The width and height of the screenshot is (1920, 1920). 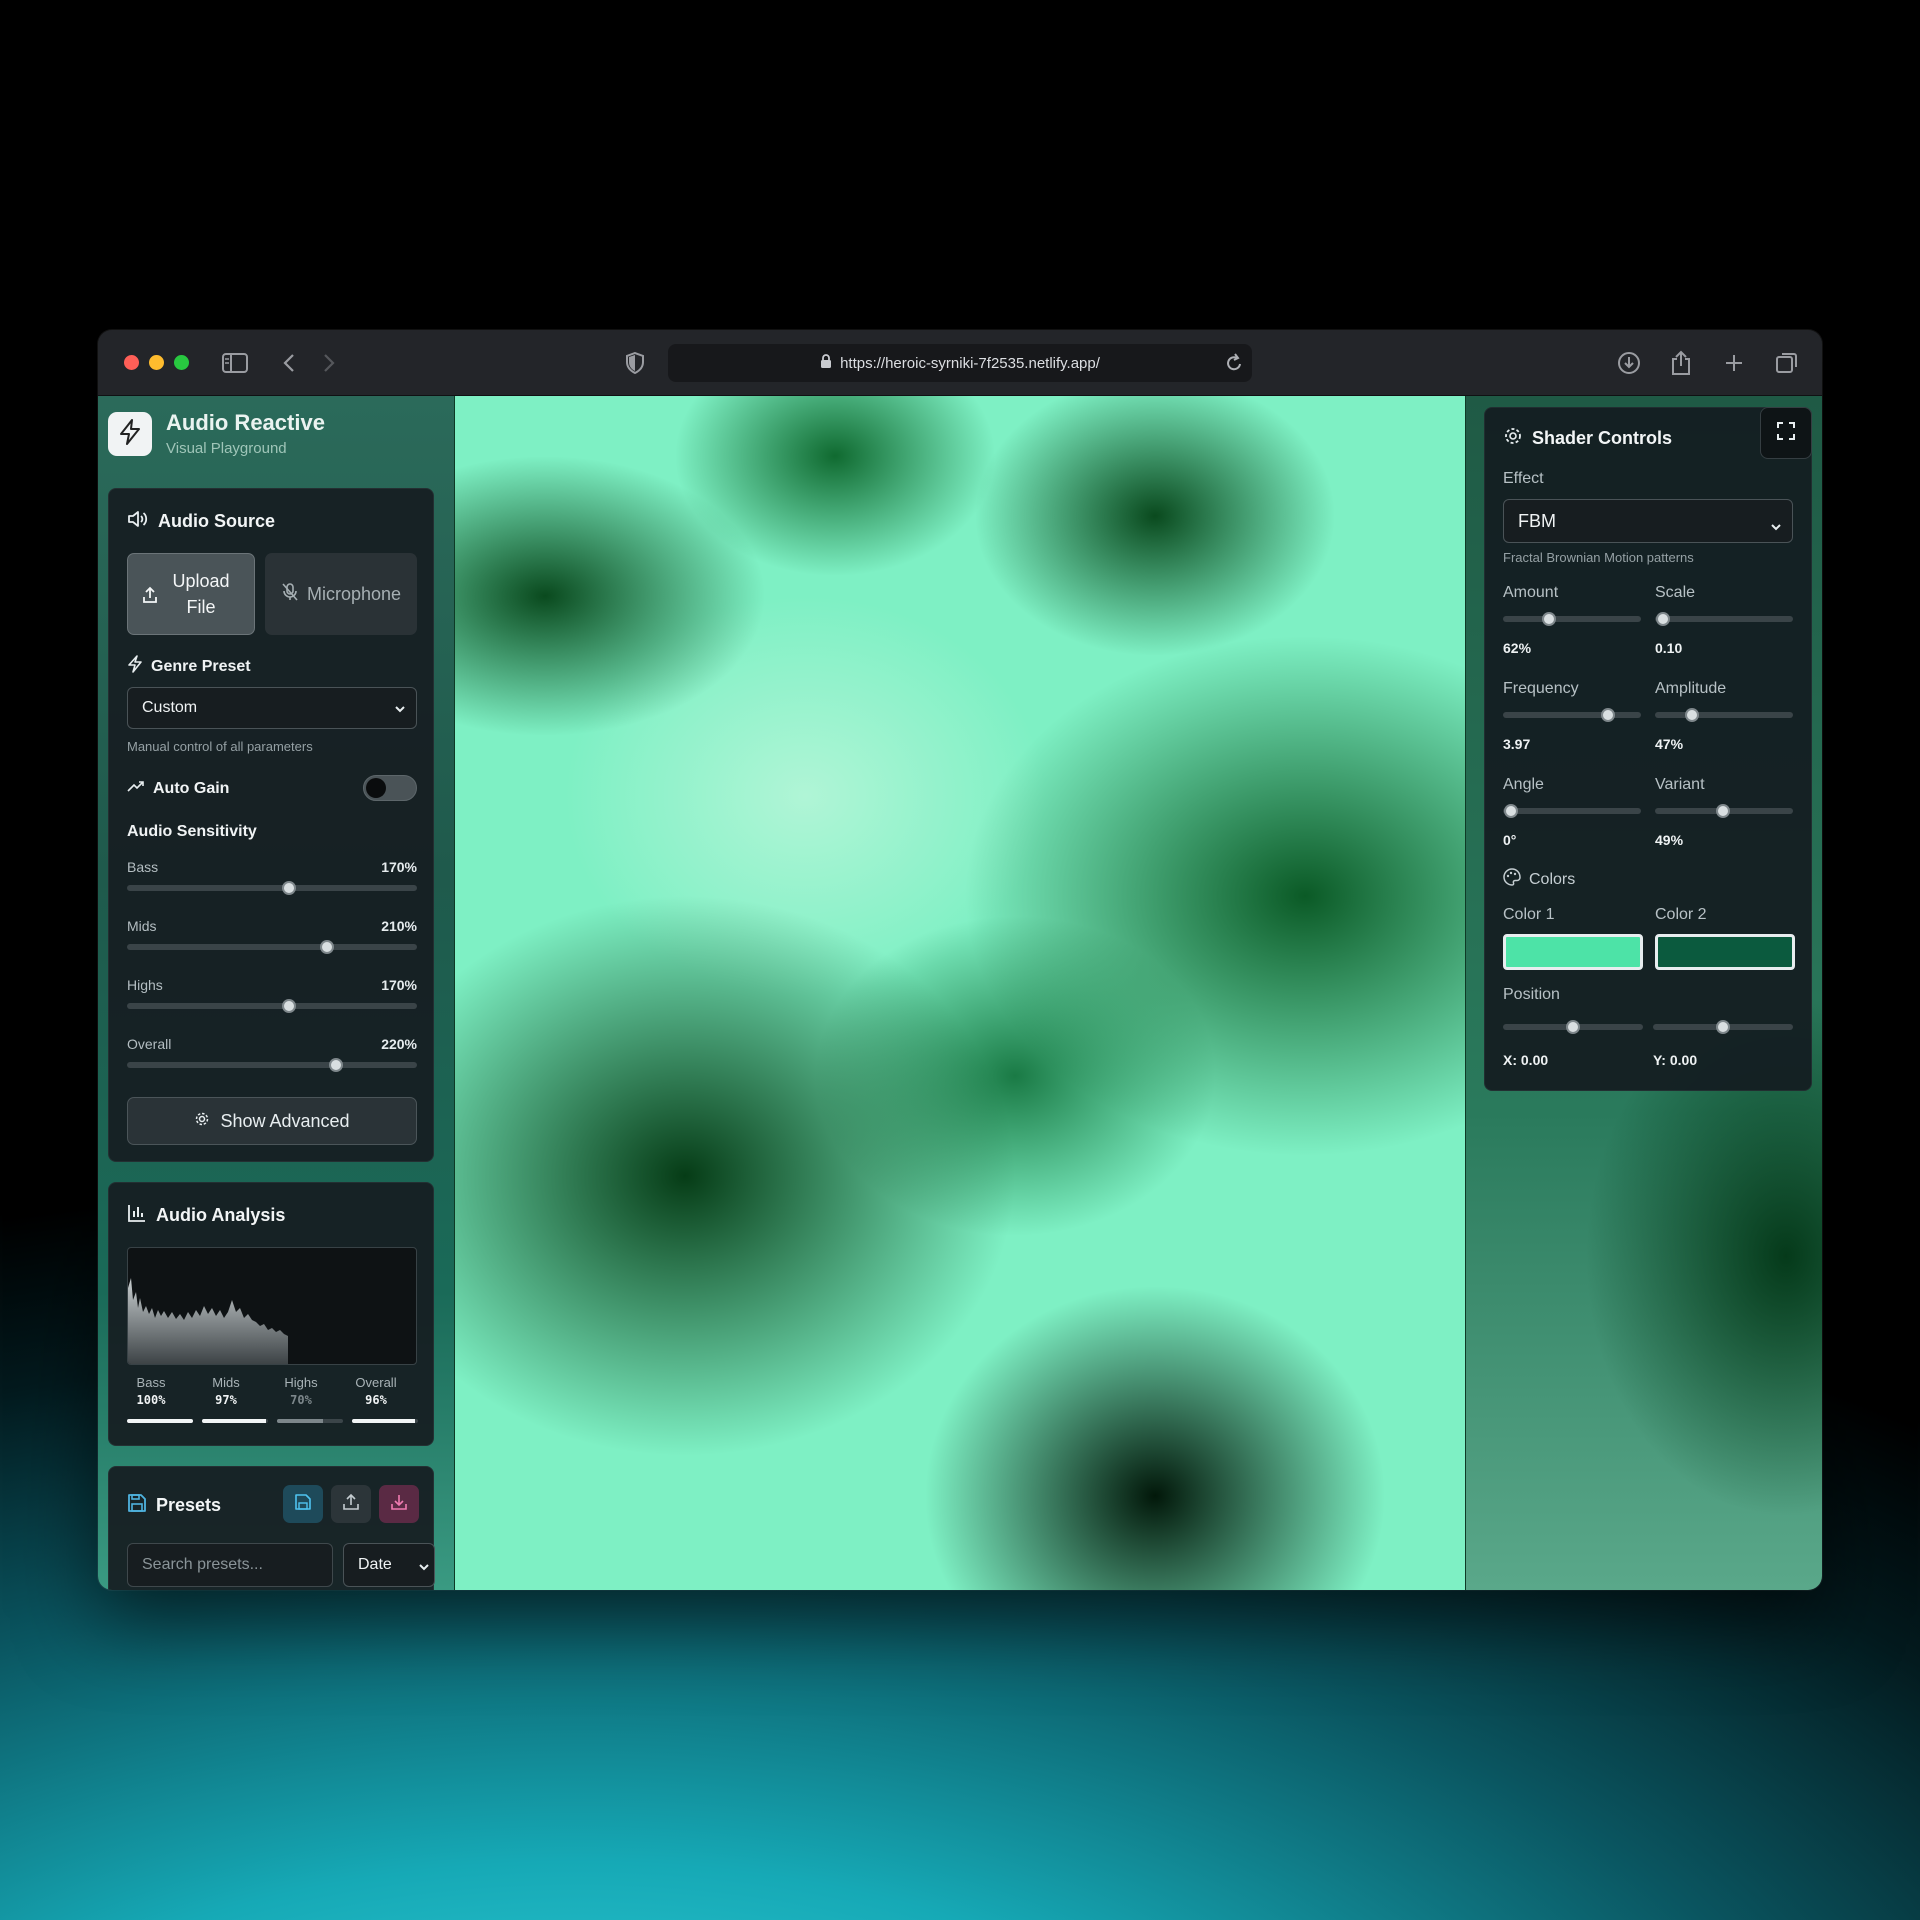 I want to click on save-floppy-icon, so click(x=141, y=1505).